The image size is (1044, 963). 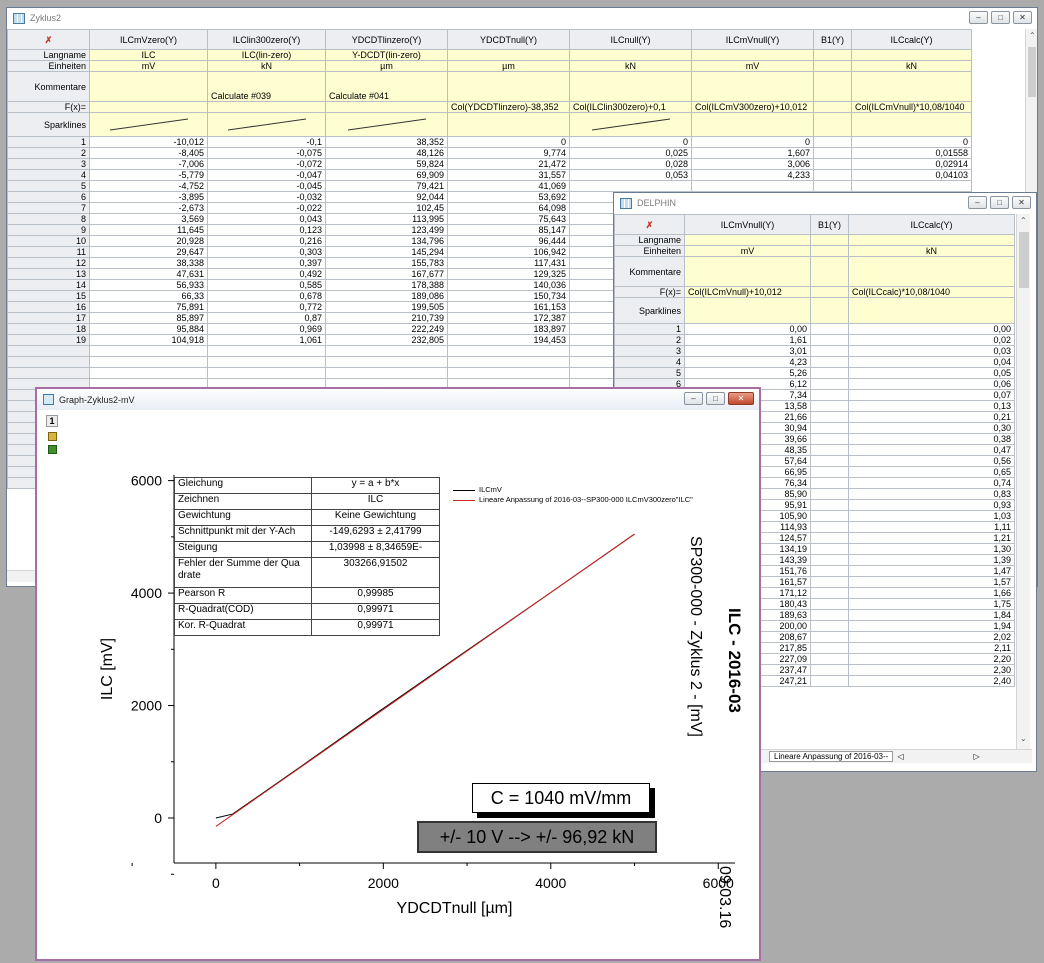 I want to click on data-cell: 0,74, so click(x=931, y=483).